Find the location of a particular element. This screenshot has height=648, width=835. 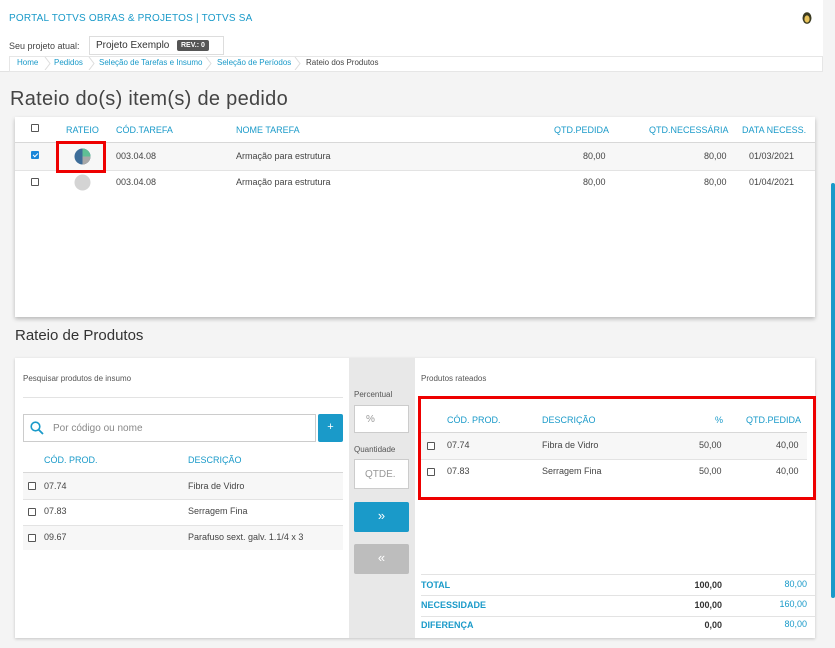

item-code: 07.74 is located at coordinates (55, 486).